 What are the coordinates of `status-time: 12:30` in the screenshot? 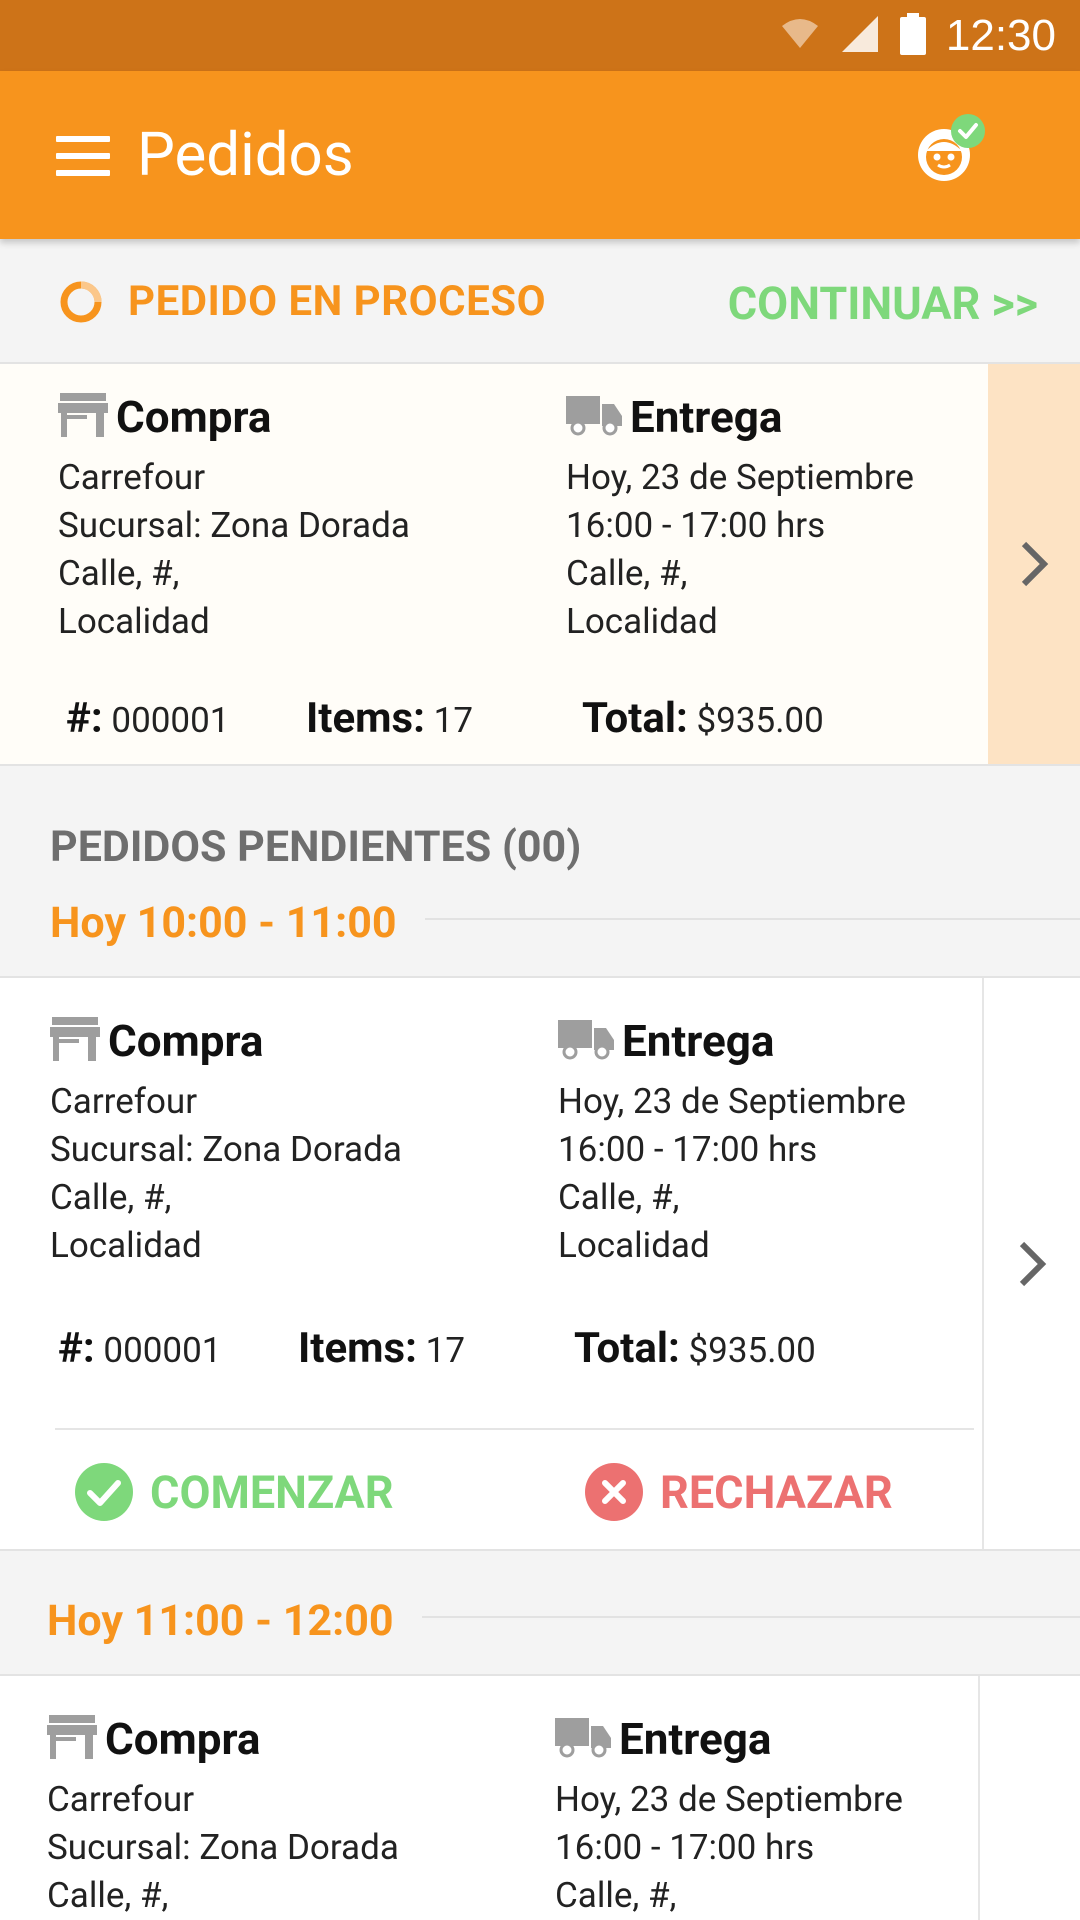 It's located at (1000, 35).